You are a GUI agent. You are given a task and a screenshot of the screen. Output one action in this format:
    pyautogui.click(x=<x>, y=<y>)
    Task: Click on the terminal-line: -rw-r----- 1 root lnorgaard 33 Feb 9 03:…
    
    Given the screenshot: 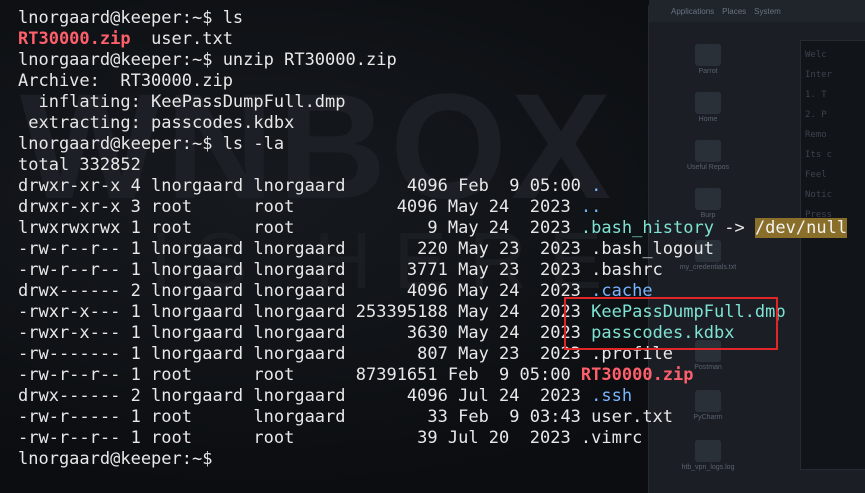 What is the action you would take?
    pyautogui.click(x=432, y=417)
    